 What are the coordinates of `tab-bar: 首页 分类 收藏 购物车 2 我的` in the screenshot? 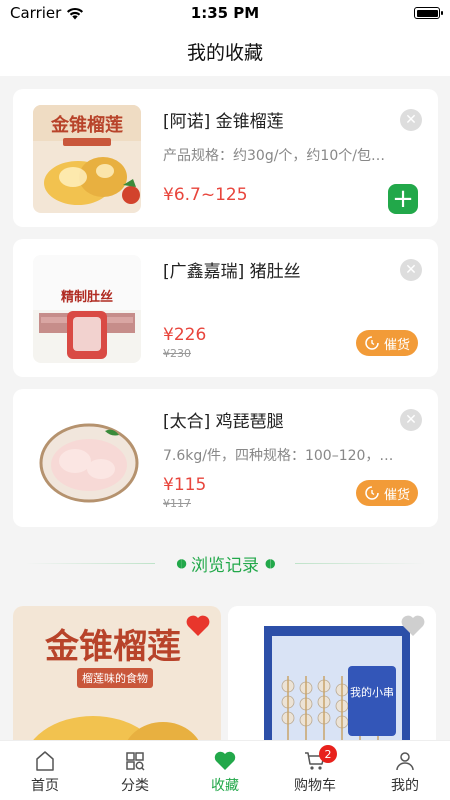 It's located at (225, 770).